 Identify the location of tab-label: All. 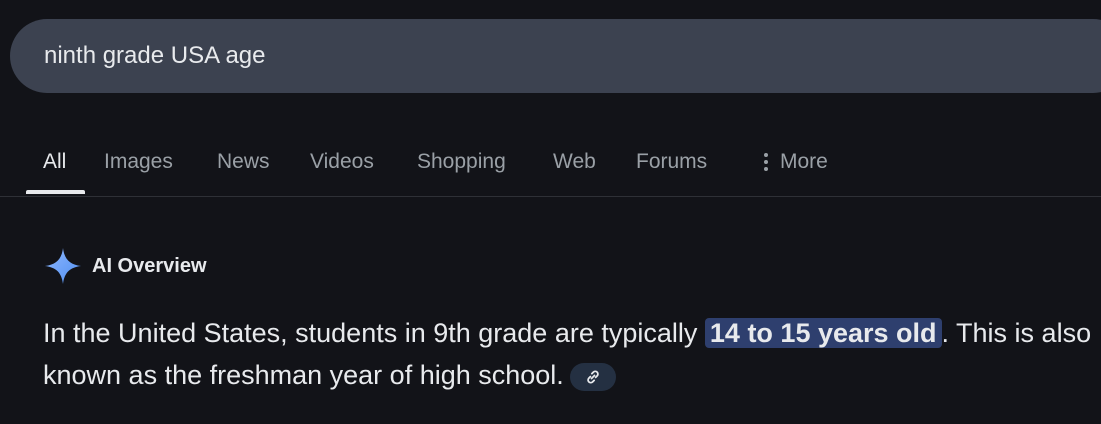
(55, 161).